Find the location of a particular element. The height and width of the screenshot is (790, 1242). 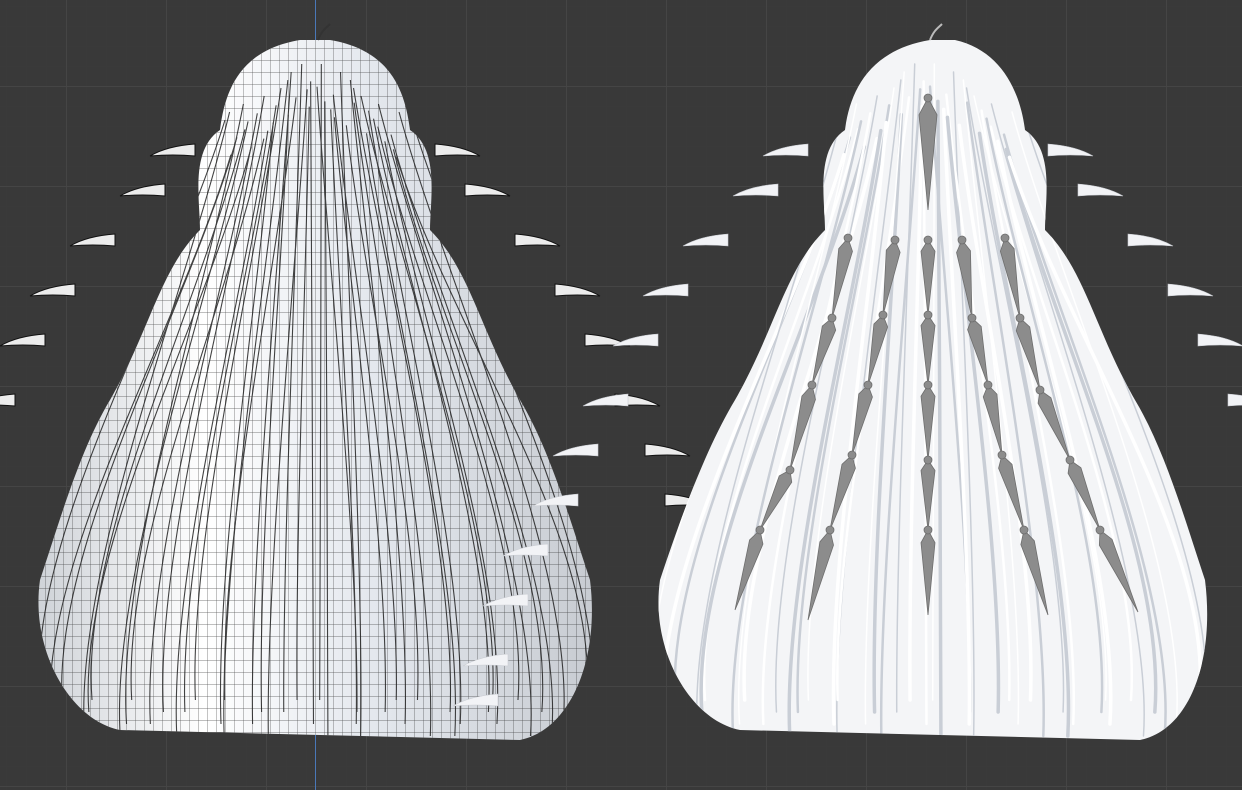

ahoge-strand is located at coordinates (324, 32).